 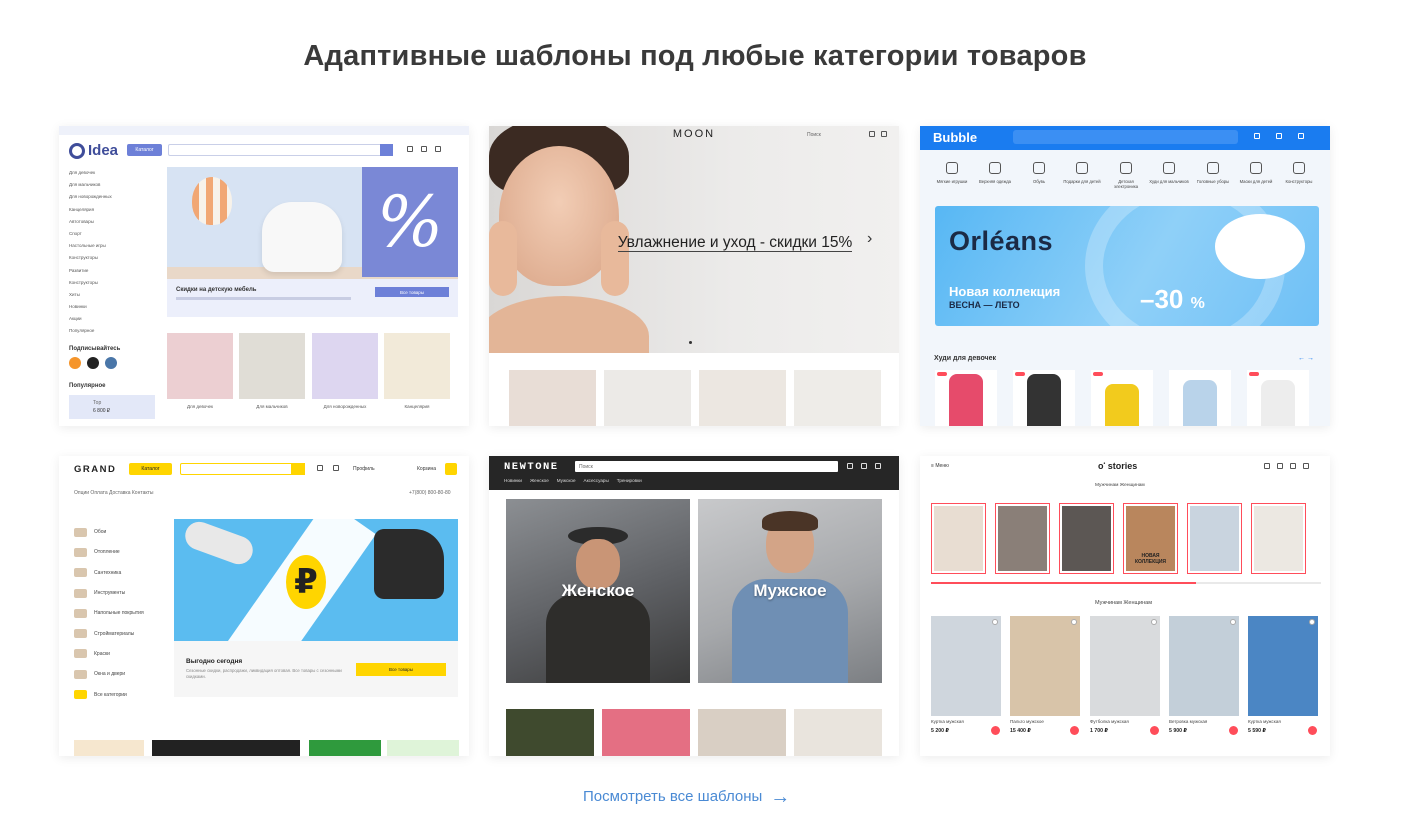 I want to click on ok-icon, so click(x=75, y=363).